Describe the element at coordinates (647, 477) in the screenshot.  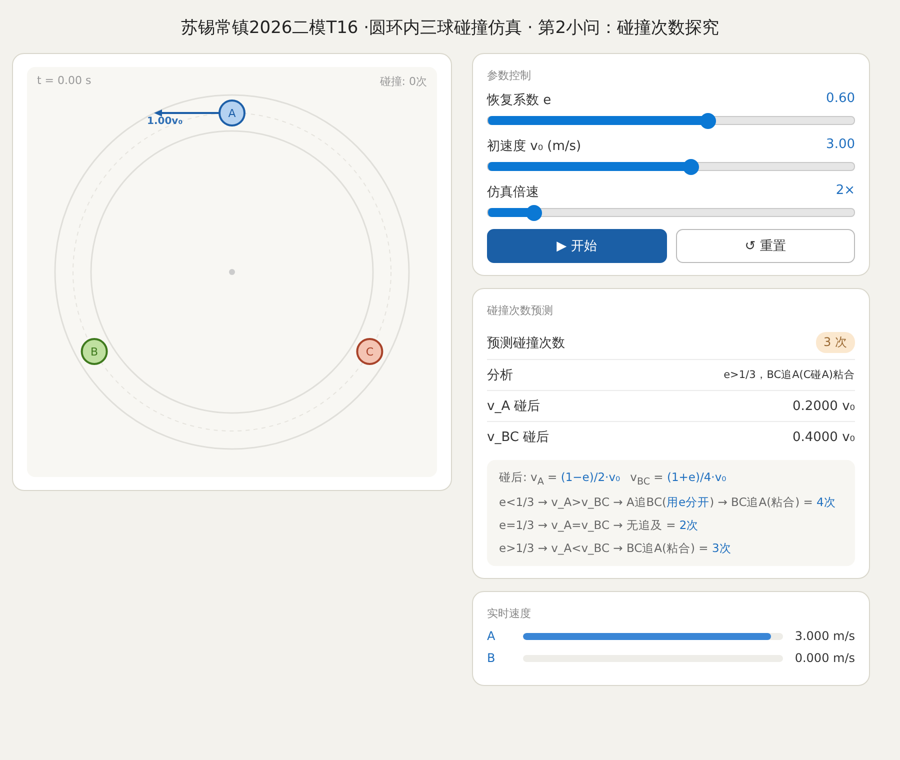
I see `formula-text: v$_{BC}$ =` at that location.